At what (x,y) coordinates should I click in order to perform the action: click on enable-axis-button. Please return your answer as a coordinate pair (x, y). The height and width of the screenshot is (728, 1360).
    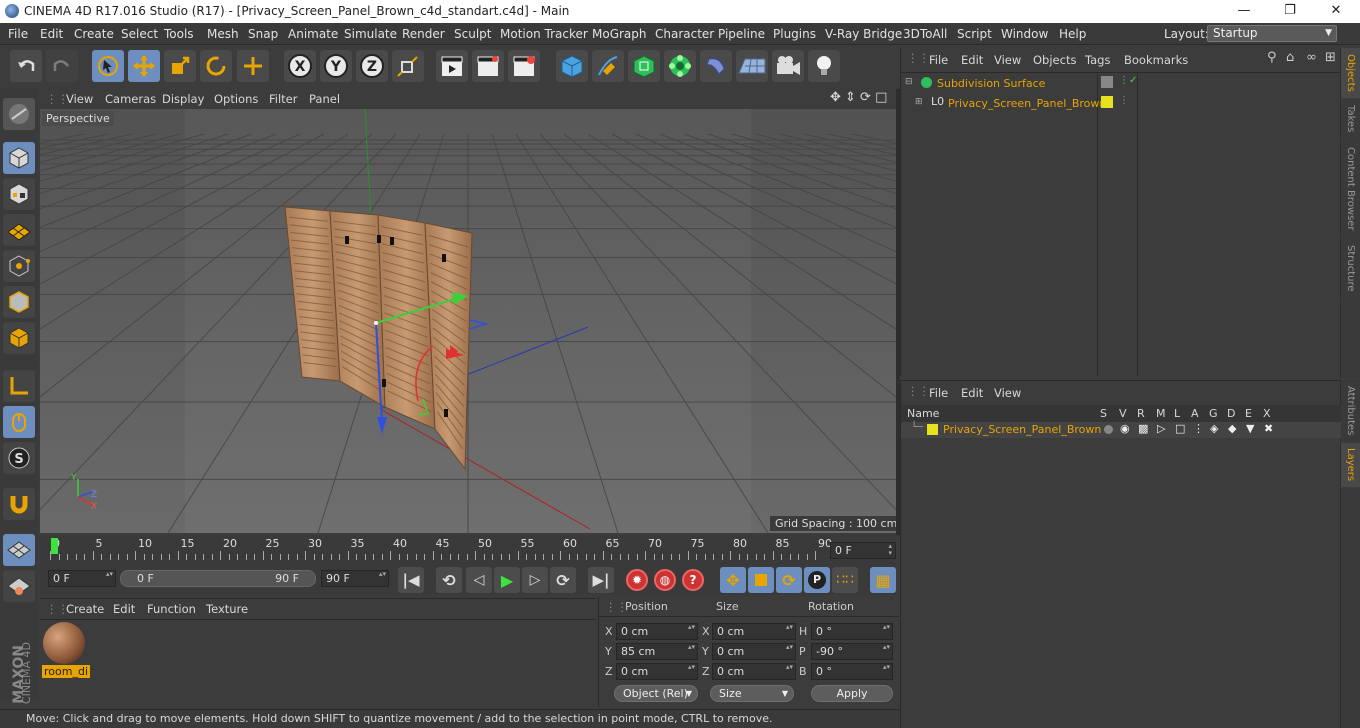
    Looking at the image, I should click on (19, 386).